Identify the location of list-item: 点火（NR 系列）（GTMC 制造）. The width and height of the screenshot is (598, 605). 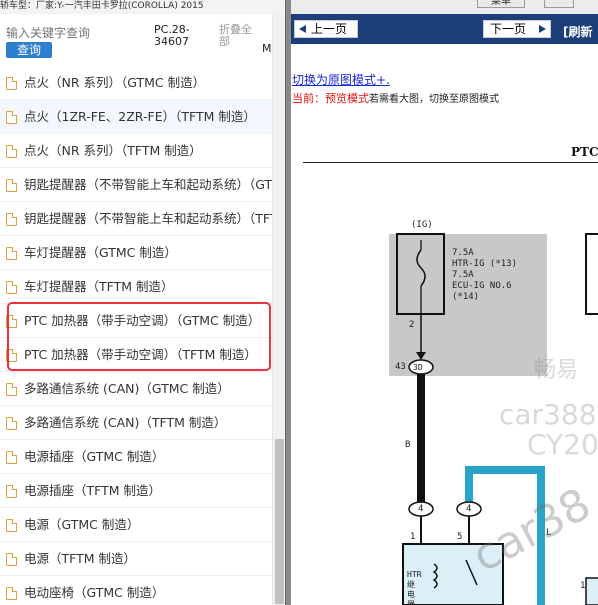
(136, 83).